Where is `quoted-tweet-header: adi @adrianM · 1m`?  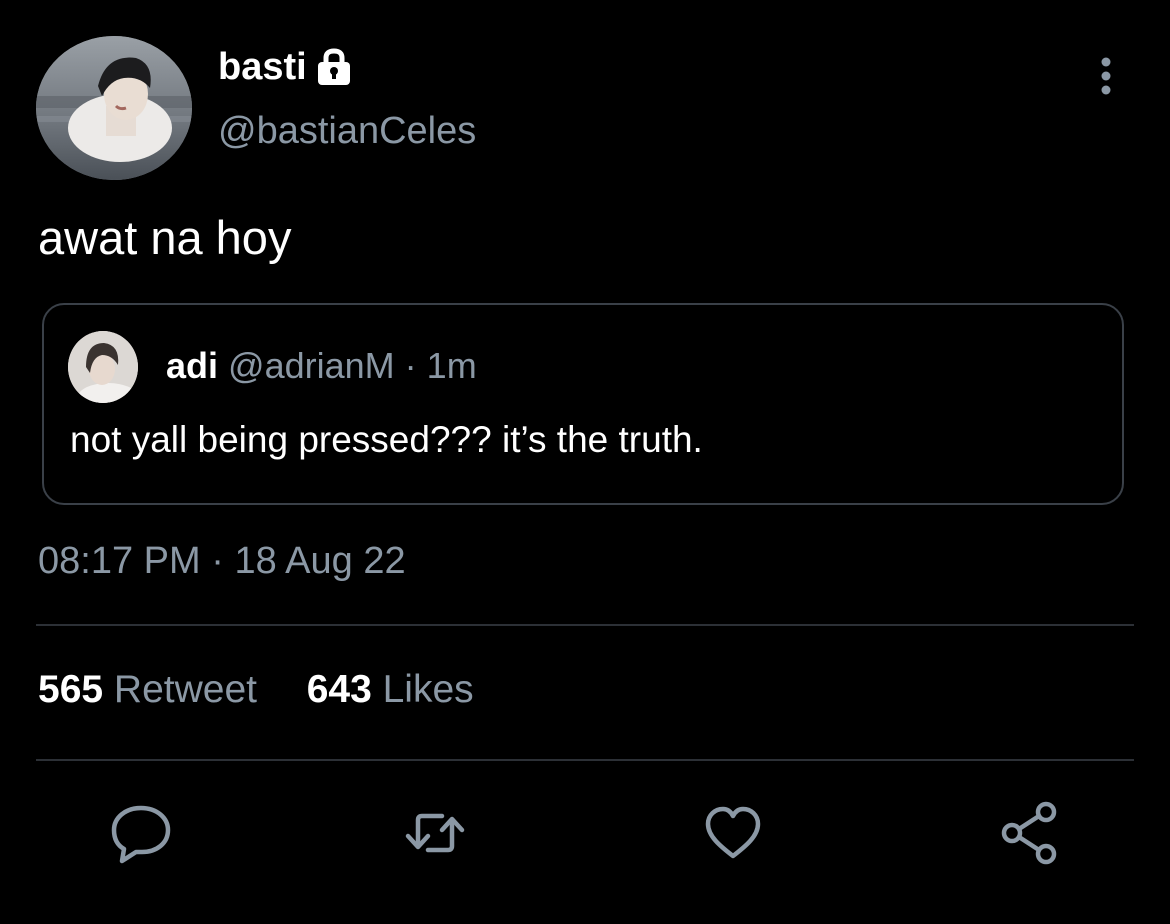
quoted-tweet-header: adi @adrianM · 1m is located at coordinates (321, 366).